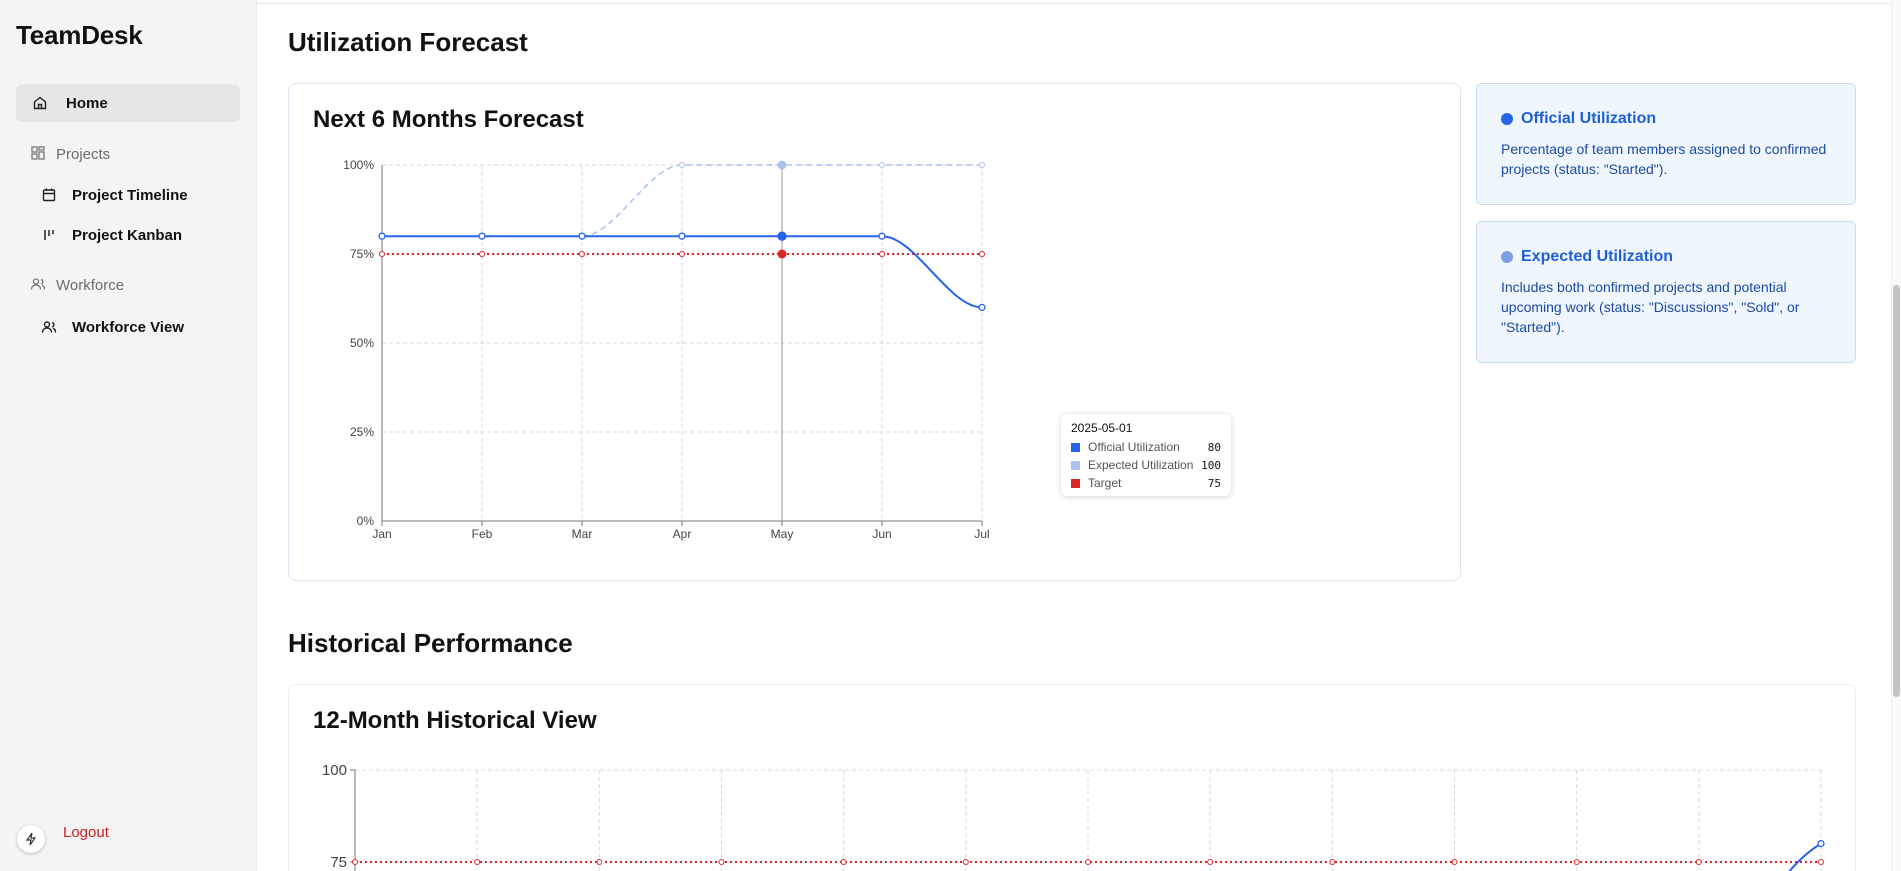 This screenshot has height=871, width=1901. I want to click on x-tick-label: May, so click(782, 534).